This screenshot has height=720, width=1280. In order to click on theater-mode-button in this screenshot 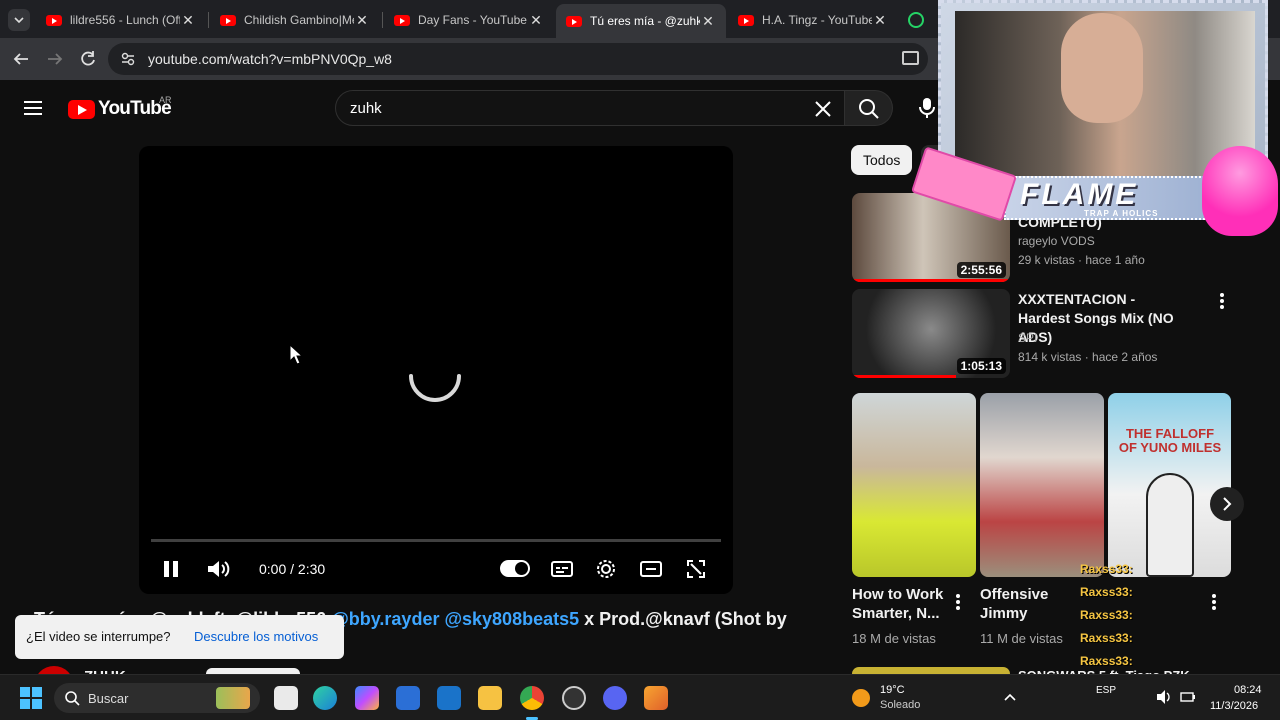, I will do `click(651, 571)`.